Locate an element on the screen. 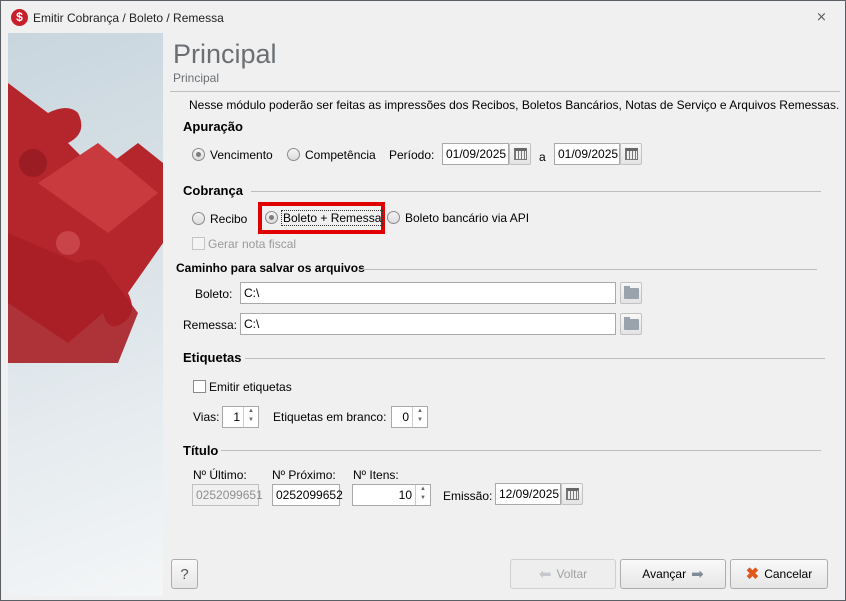  periodo-end-input: 01/09/2025 is located at coordinates (587, 154).